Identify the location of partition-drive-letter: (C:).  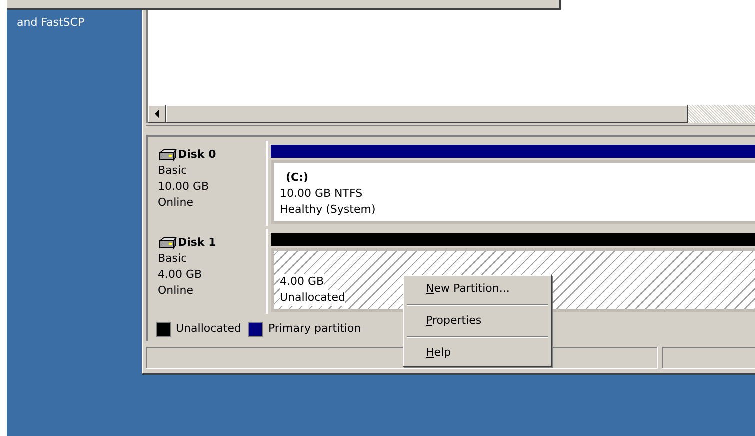
(297, 178).